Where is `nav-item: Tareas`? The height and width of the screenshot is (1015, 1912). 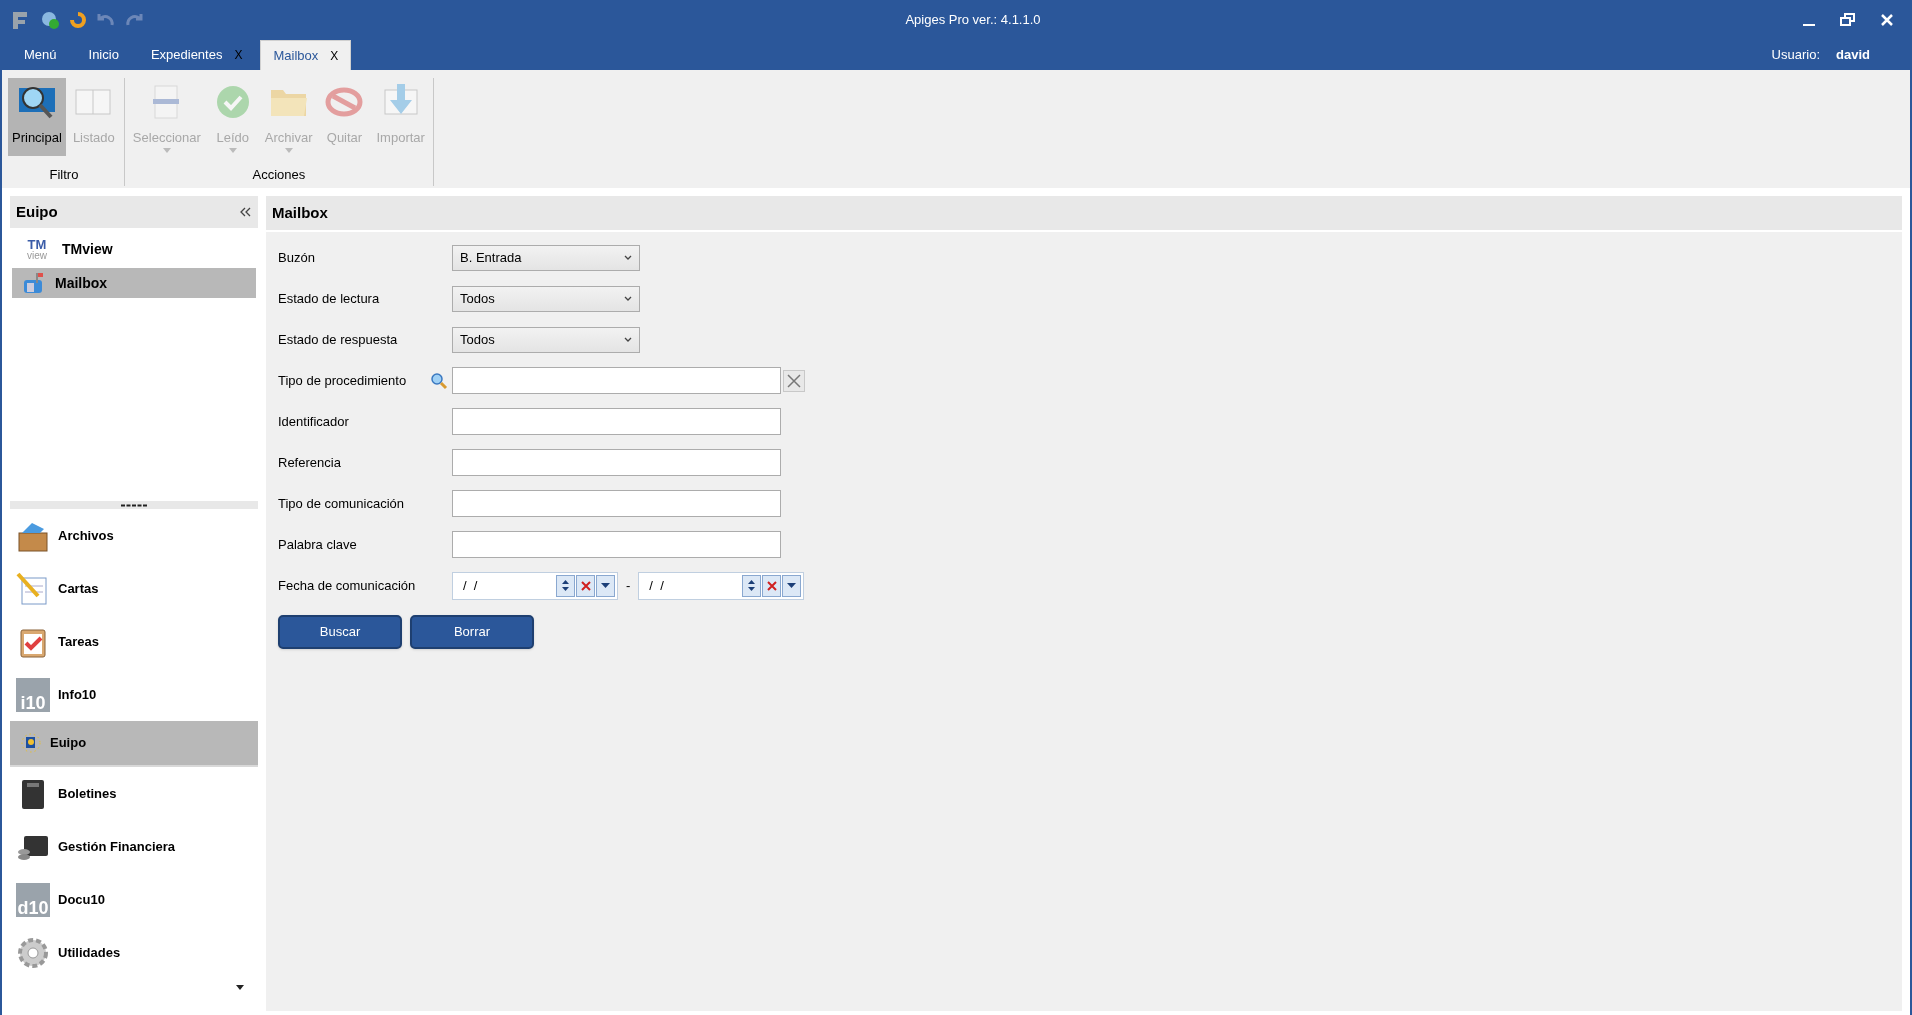 nav-item: Tareas is located at coordinates (134, 641).